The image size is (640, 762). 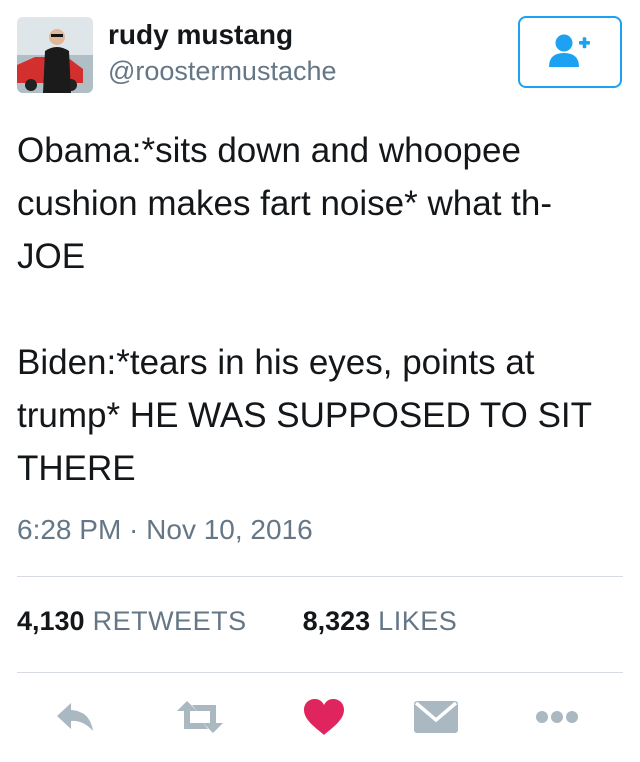 I want to click on follow-button, so click(x=570, y=52).